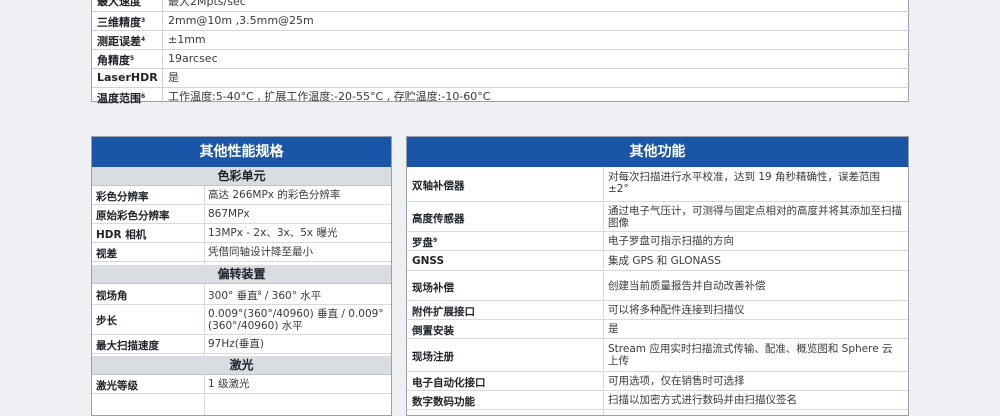 The height and width of the screenshot is (416, 1000). I want to click on row-value: 高达 266MPx 的彩色分辨率, so click(274, 195).